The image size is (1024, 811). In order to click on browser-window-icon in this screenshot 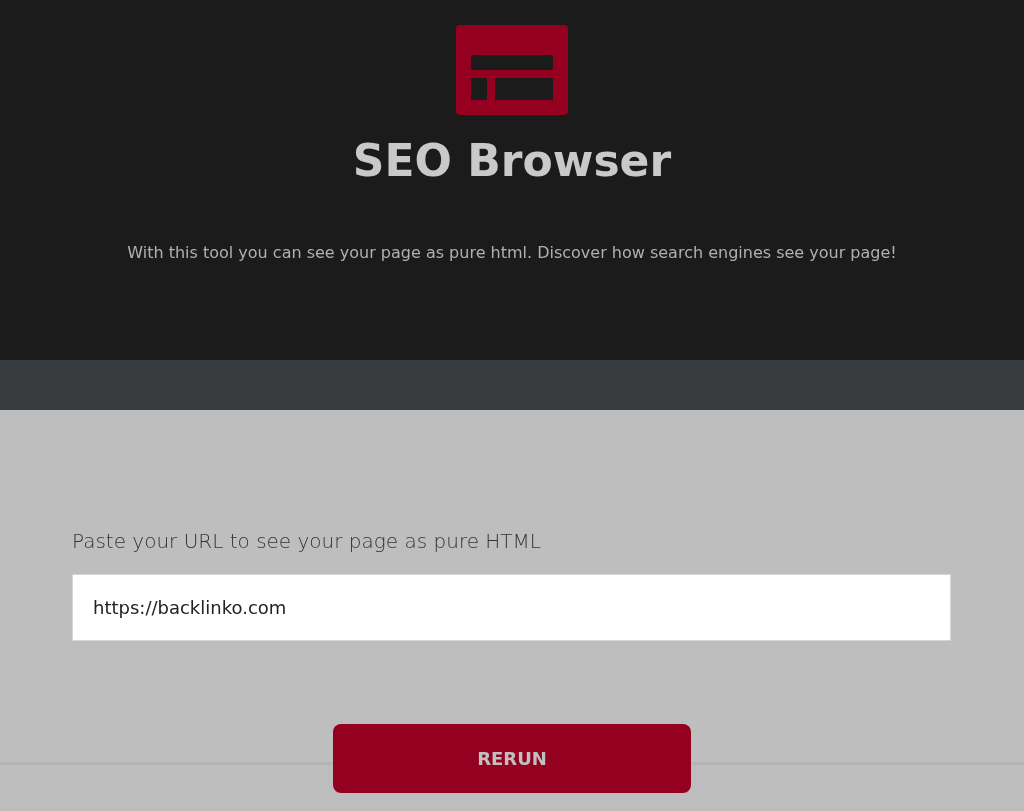, I will do `click(512, 70)`.